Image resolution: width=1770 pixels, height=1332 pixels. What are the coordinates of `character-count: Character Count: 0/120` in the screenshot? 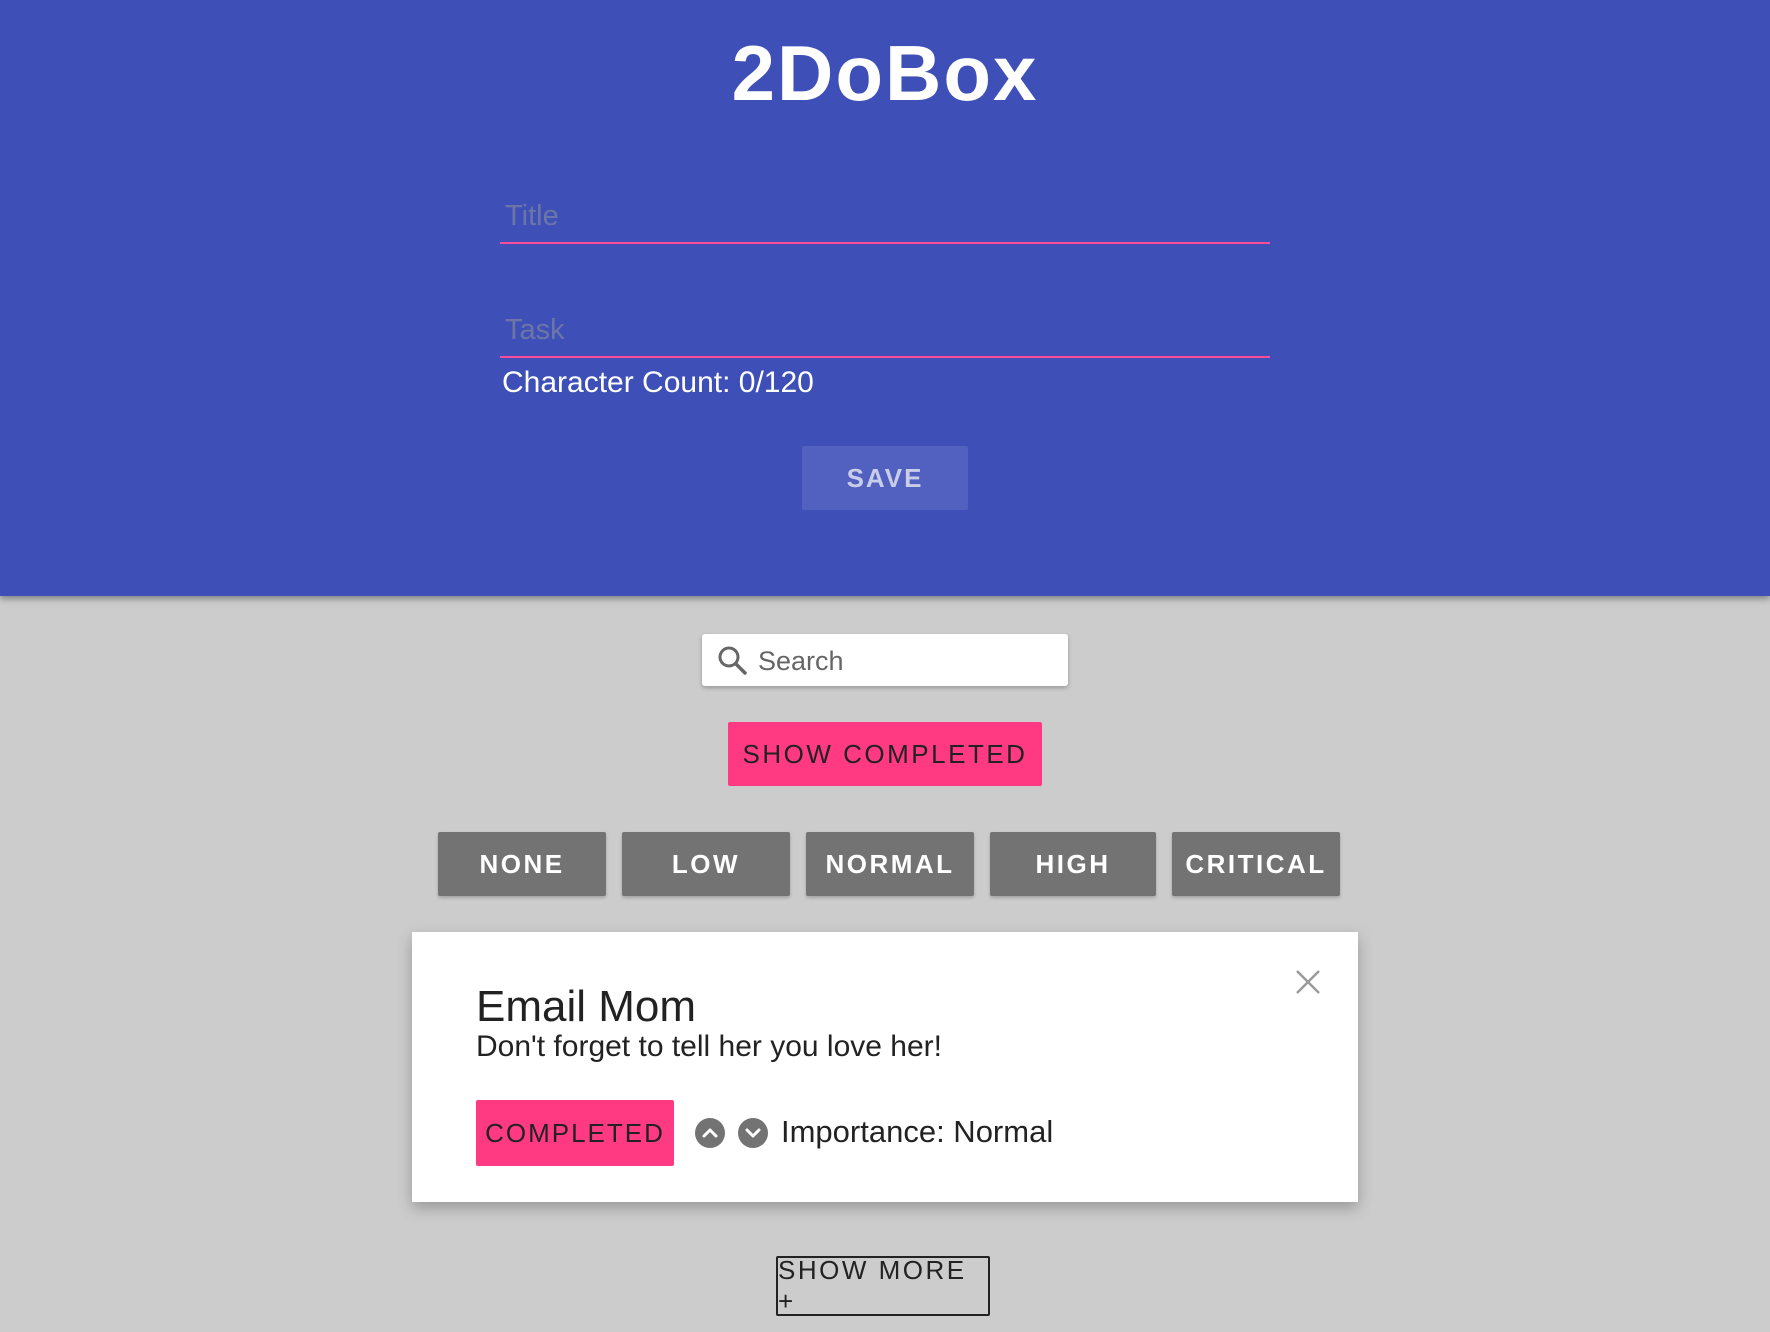 It's located at (658, 382).